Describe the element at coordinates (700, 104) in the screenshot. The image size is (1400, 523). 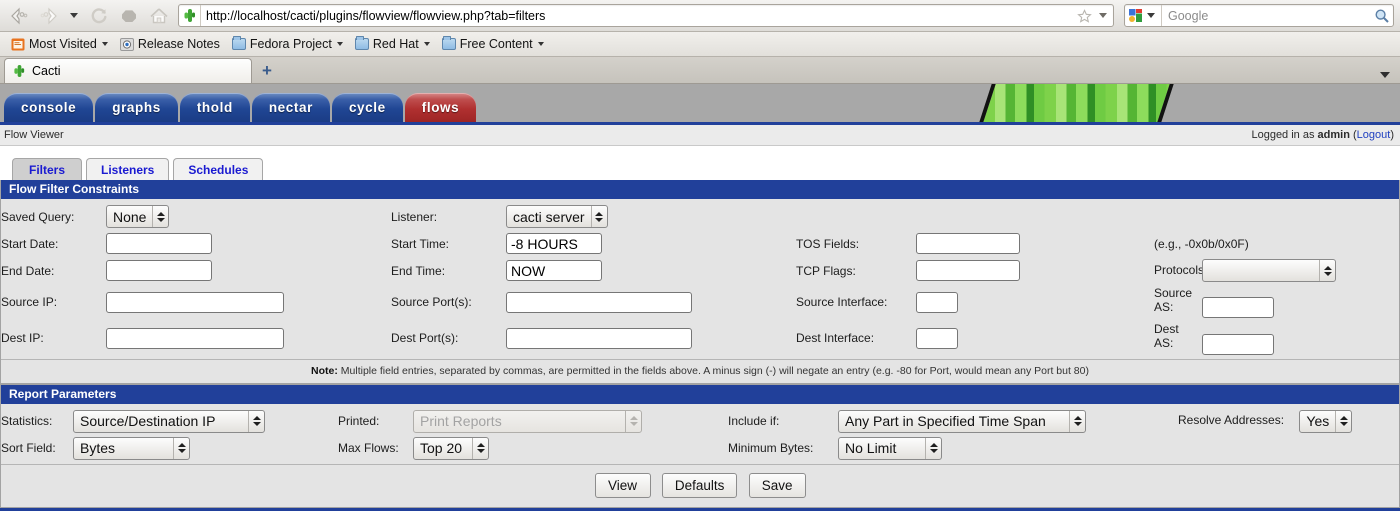
I see `cacti-nav-bar: console graphs thold nectar cycle flows` at that location.